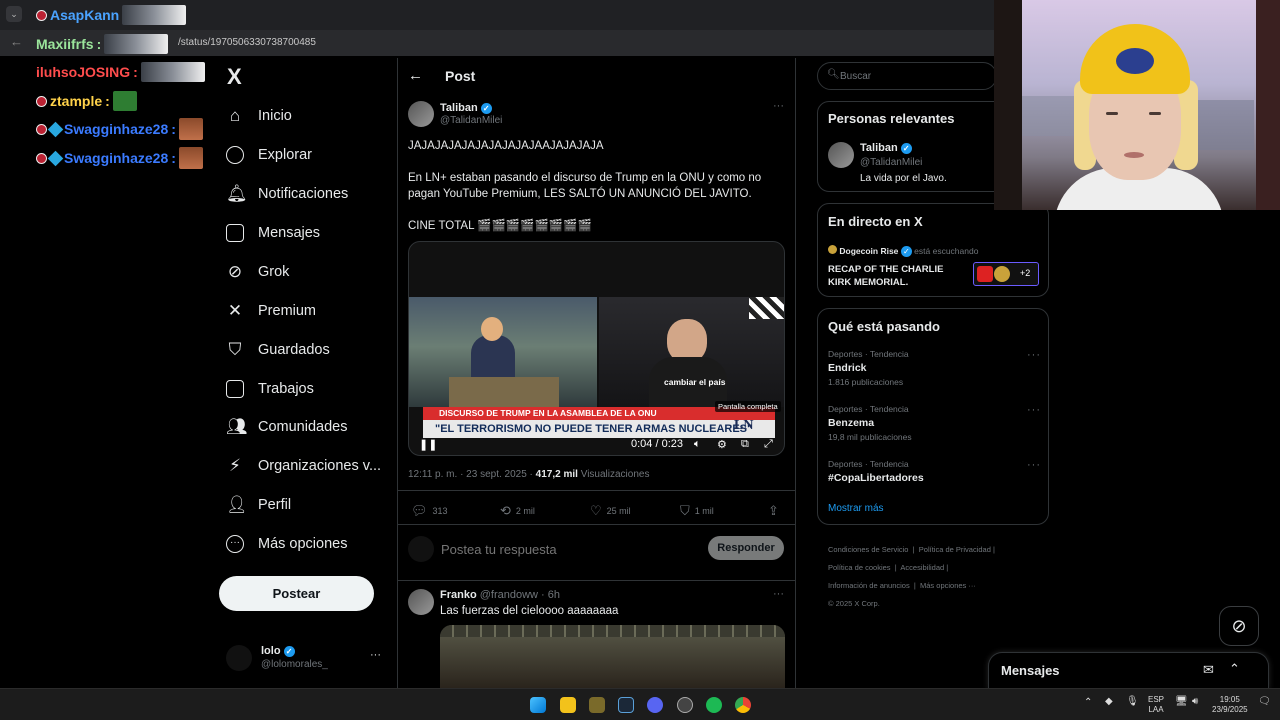 The width and height of the screenshot is (1280, 720). I want to click on messages-drawer: Mensajes ✉ ⌃, so click(1128, 670).